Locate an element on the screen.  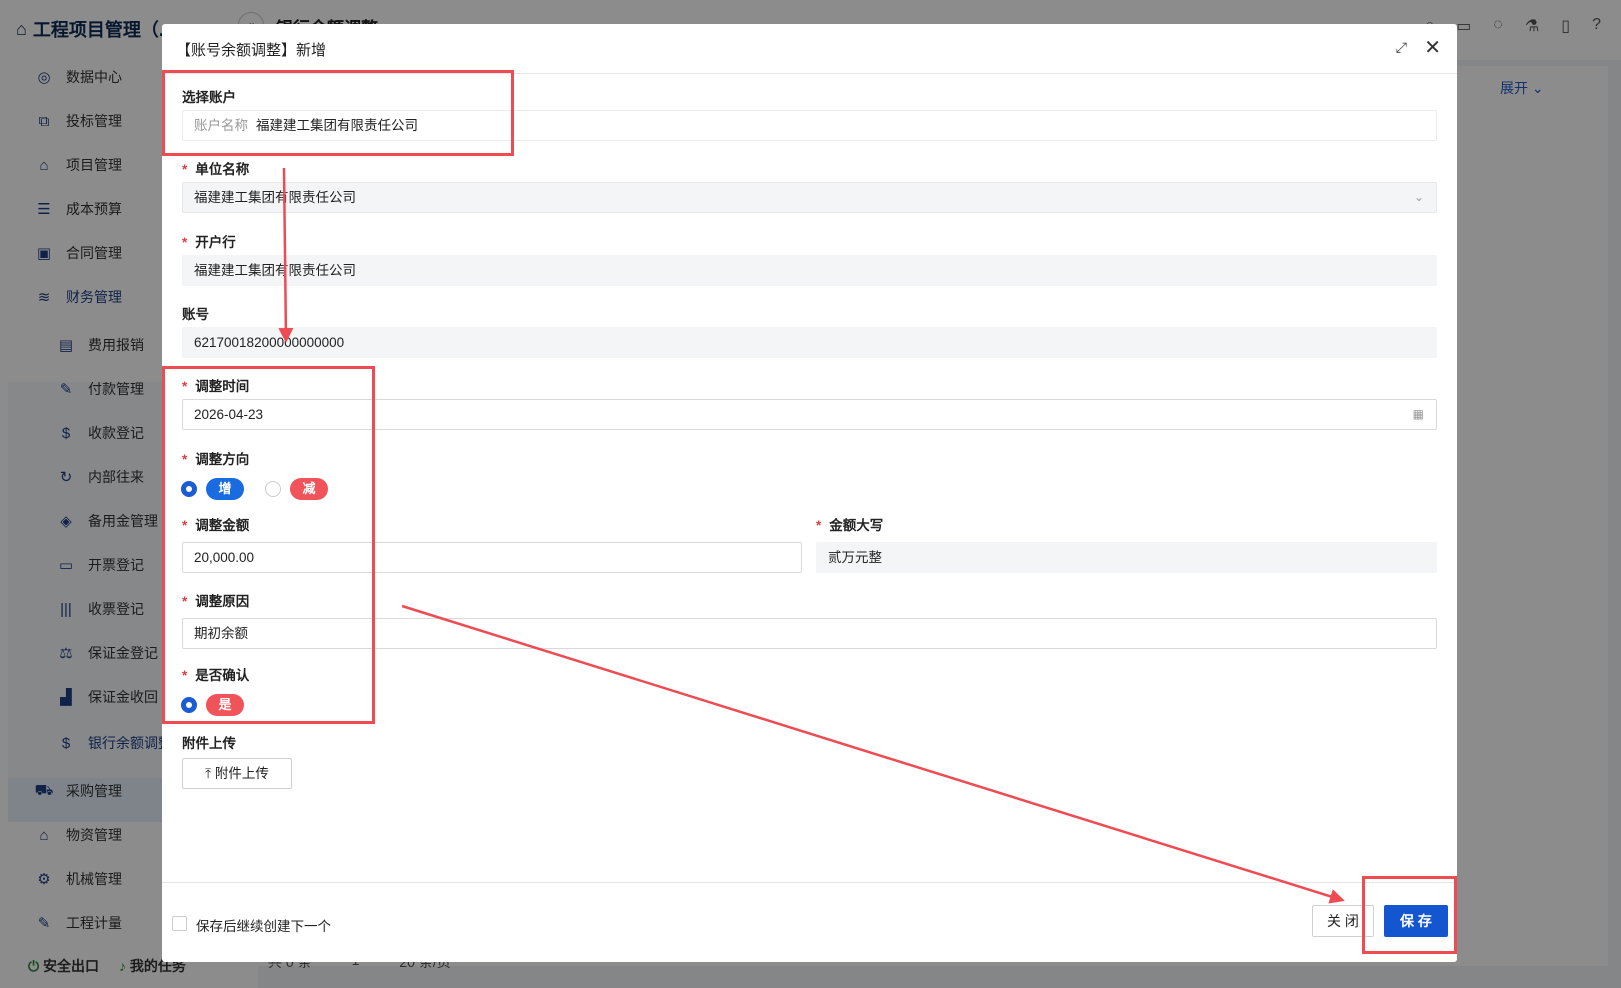
upload-button: ⤒ 附件上传 is located at coordinates (237, 773).